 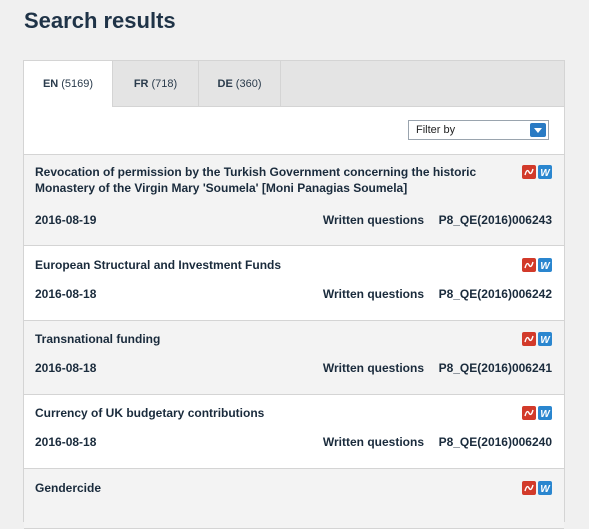 I want to click on filter-bar: Filter by, so click(x=294, y=131).